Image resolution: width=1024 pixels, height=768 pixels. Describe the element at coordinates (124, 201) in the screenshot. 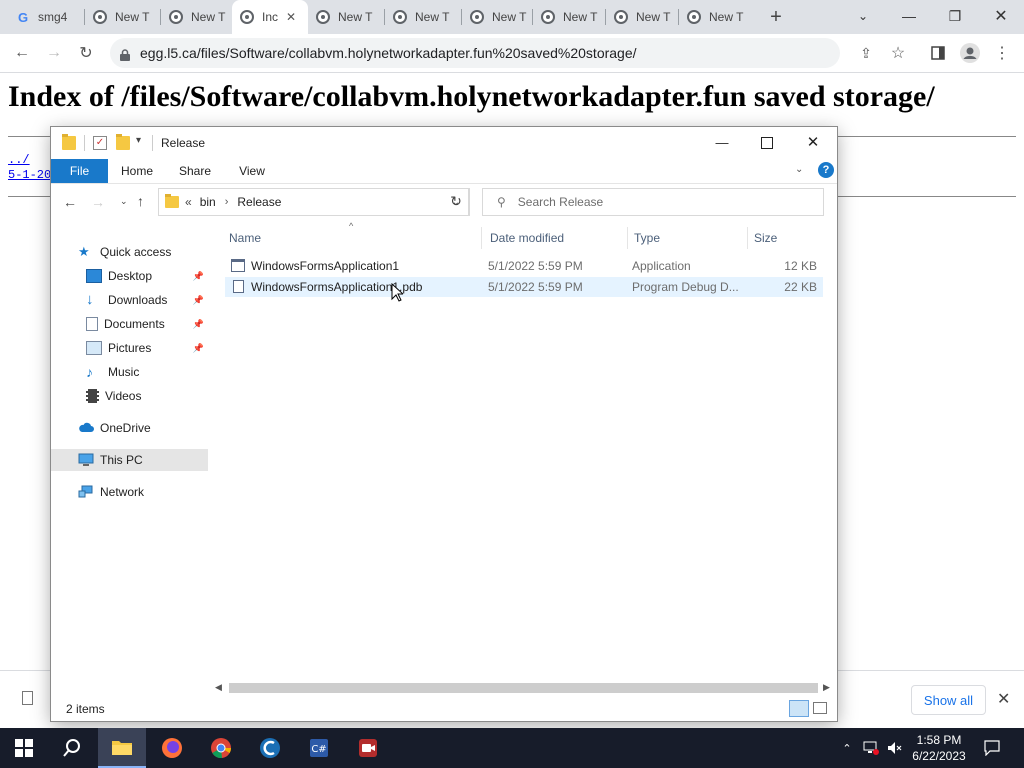

I see `recent-locations-icon: ⌄` at that location.